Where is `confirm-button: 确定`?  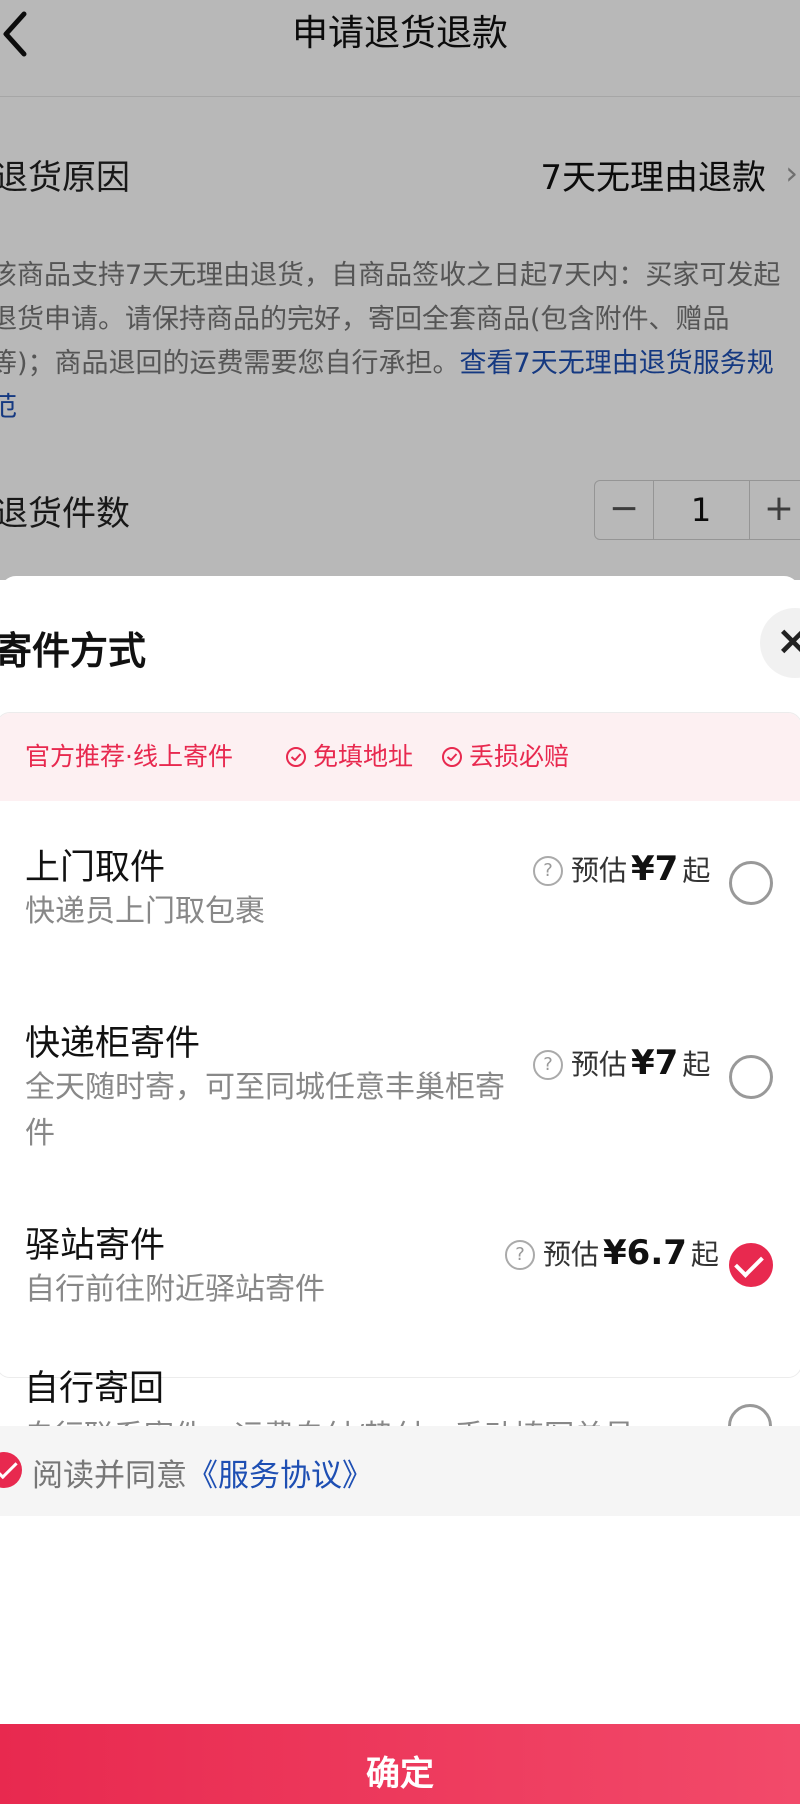 confirm-button: 确定 is located at coordinates (400, 1764).